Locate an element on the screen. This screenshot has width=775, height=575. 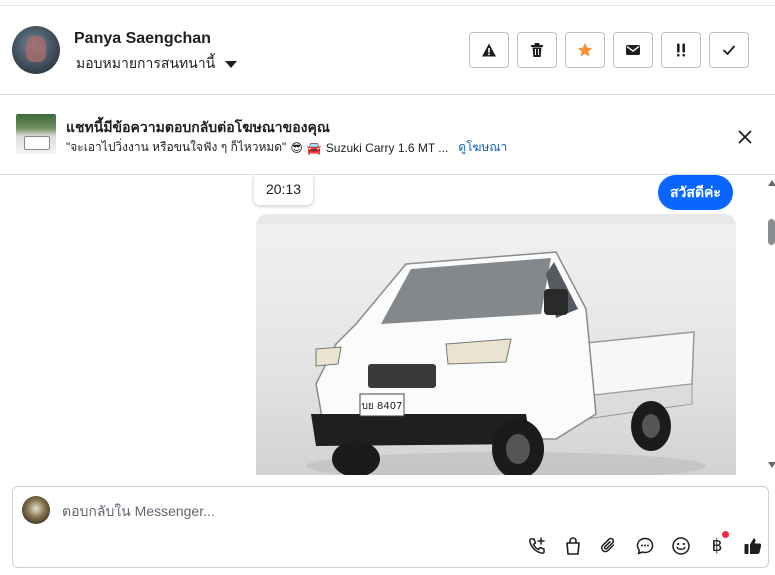
view-ad-link: ดูโฆษณา is located at coordinates (482, 147).